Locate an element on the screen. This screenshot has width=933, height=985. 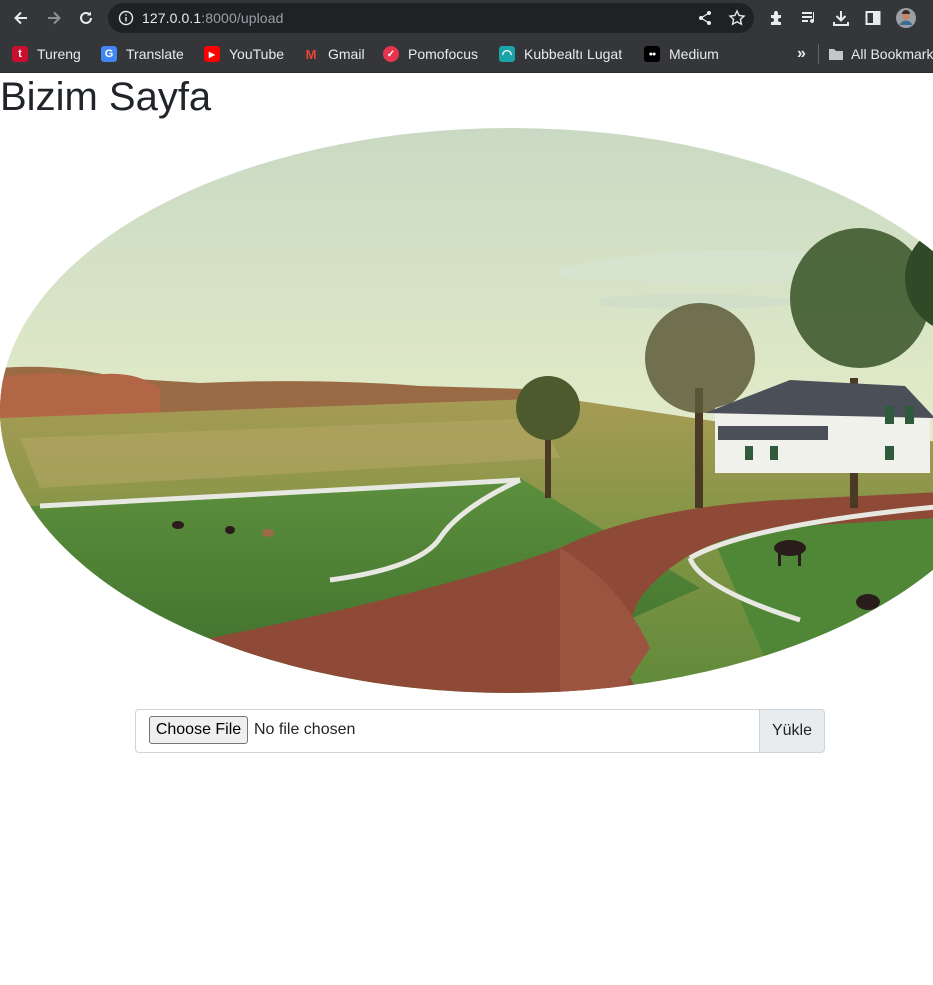
file-status-text: No file chosen is located at coordinates (305, 729).